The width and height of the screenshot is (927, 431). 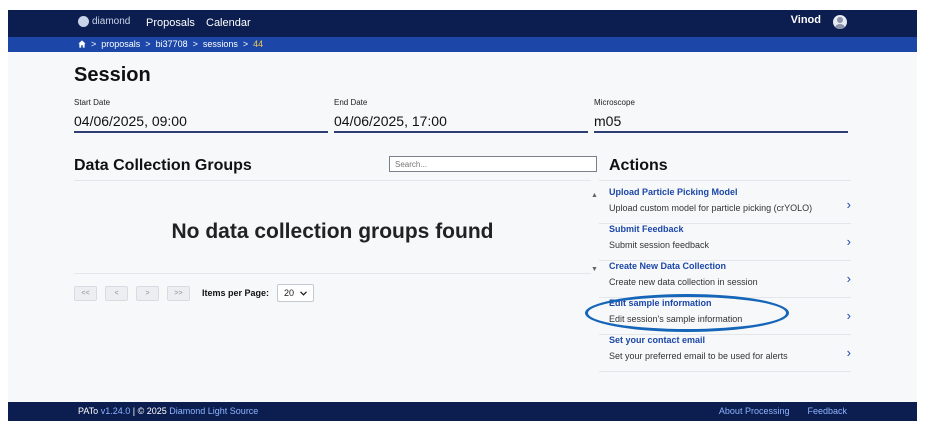 I want to click on footer-copyright: | © 2025, so click(x=149, y=411).